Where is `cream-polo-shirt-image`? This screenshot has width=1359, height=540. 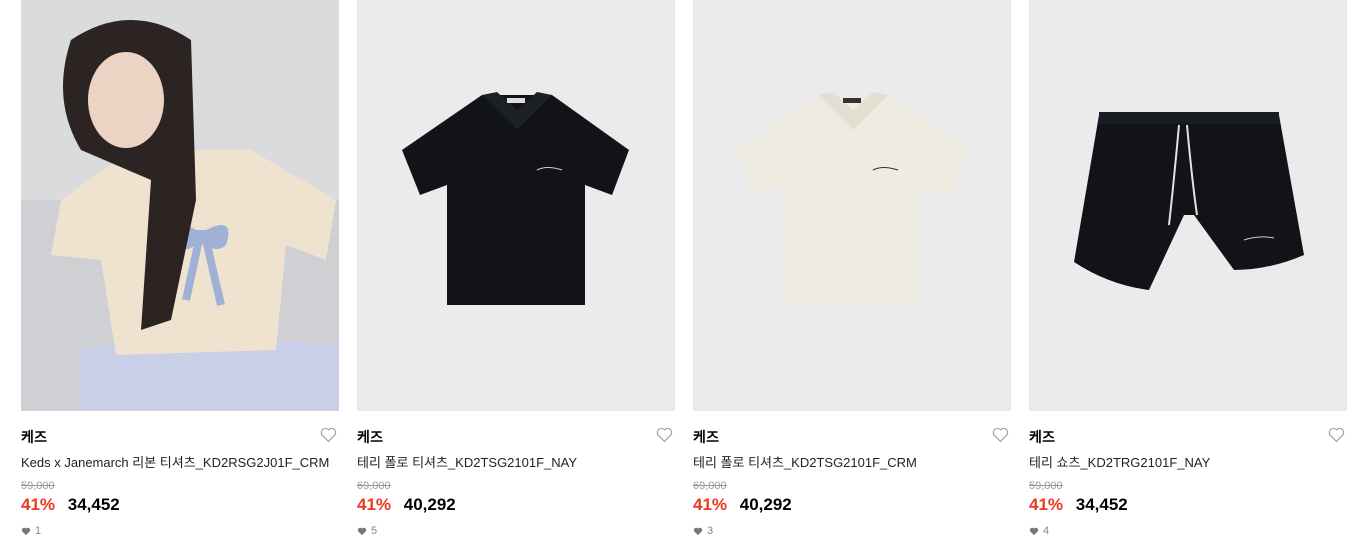
cream-polo-shirt-image is located at coordinates (852, 198).